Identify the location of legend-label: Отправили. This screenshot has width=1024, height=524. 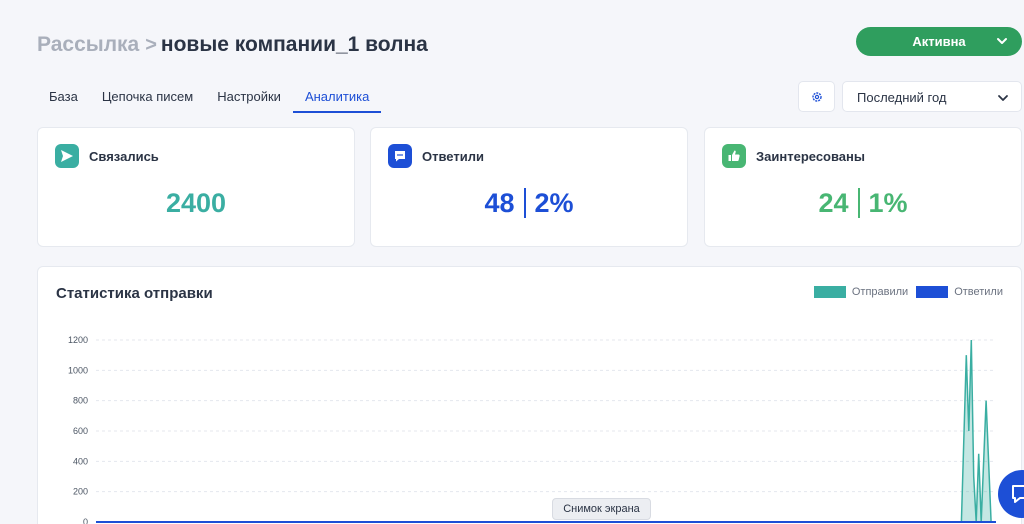
(880, 292).